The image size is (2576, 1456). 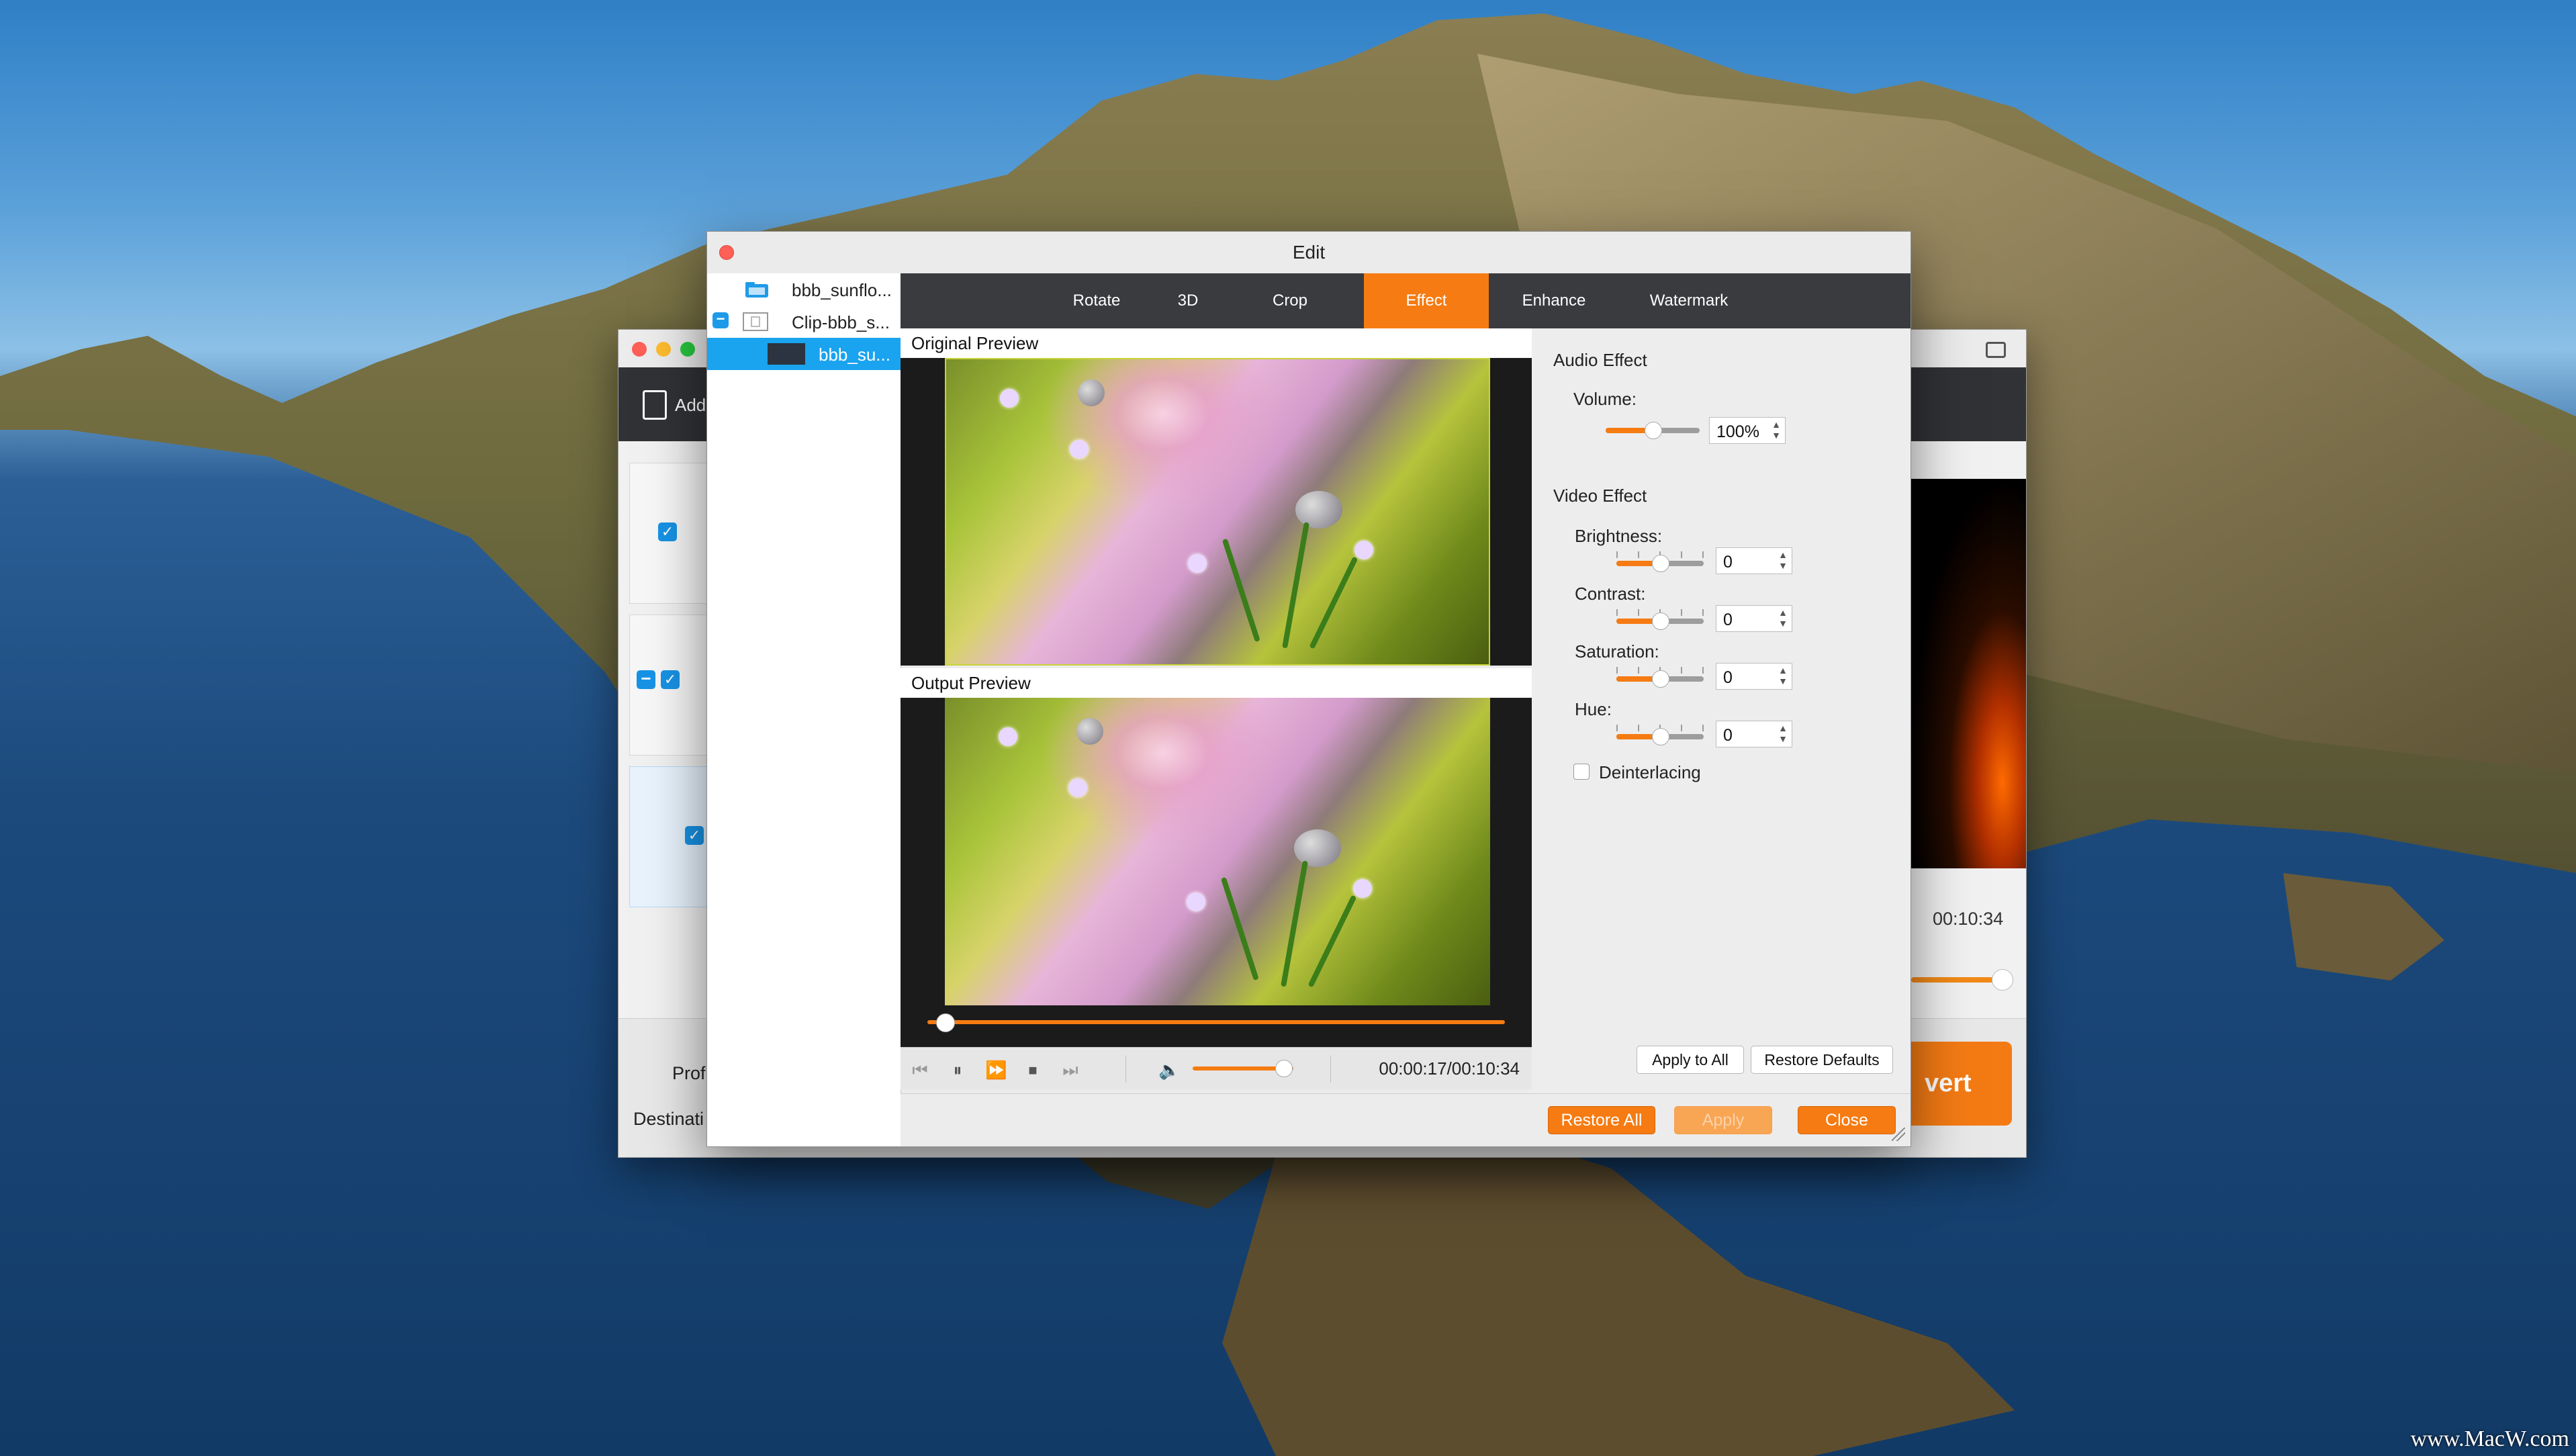 I want to click on saturation-stepper: 0 ▲ ▼, so click(x=1754, y=676).